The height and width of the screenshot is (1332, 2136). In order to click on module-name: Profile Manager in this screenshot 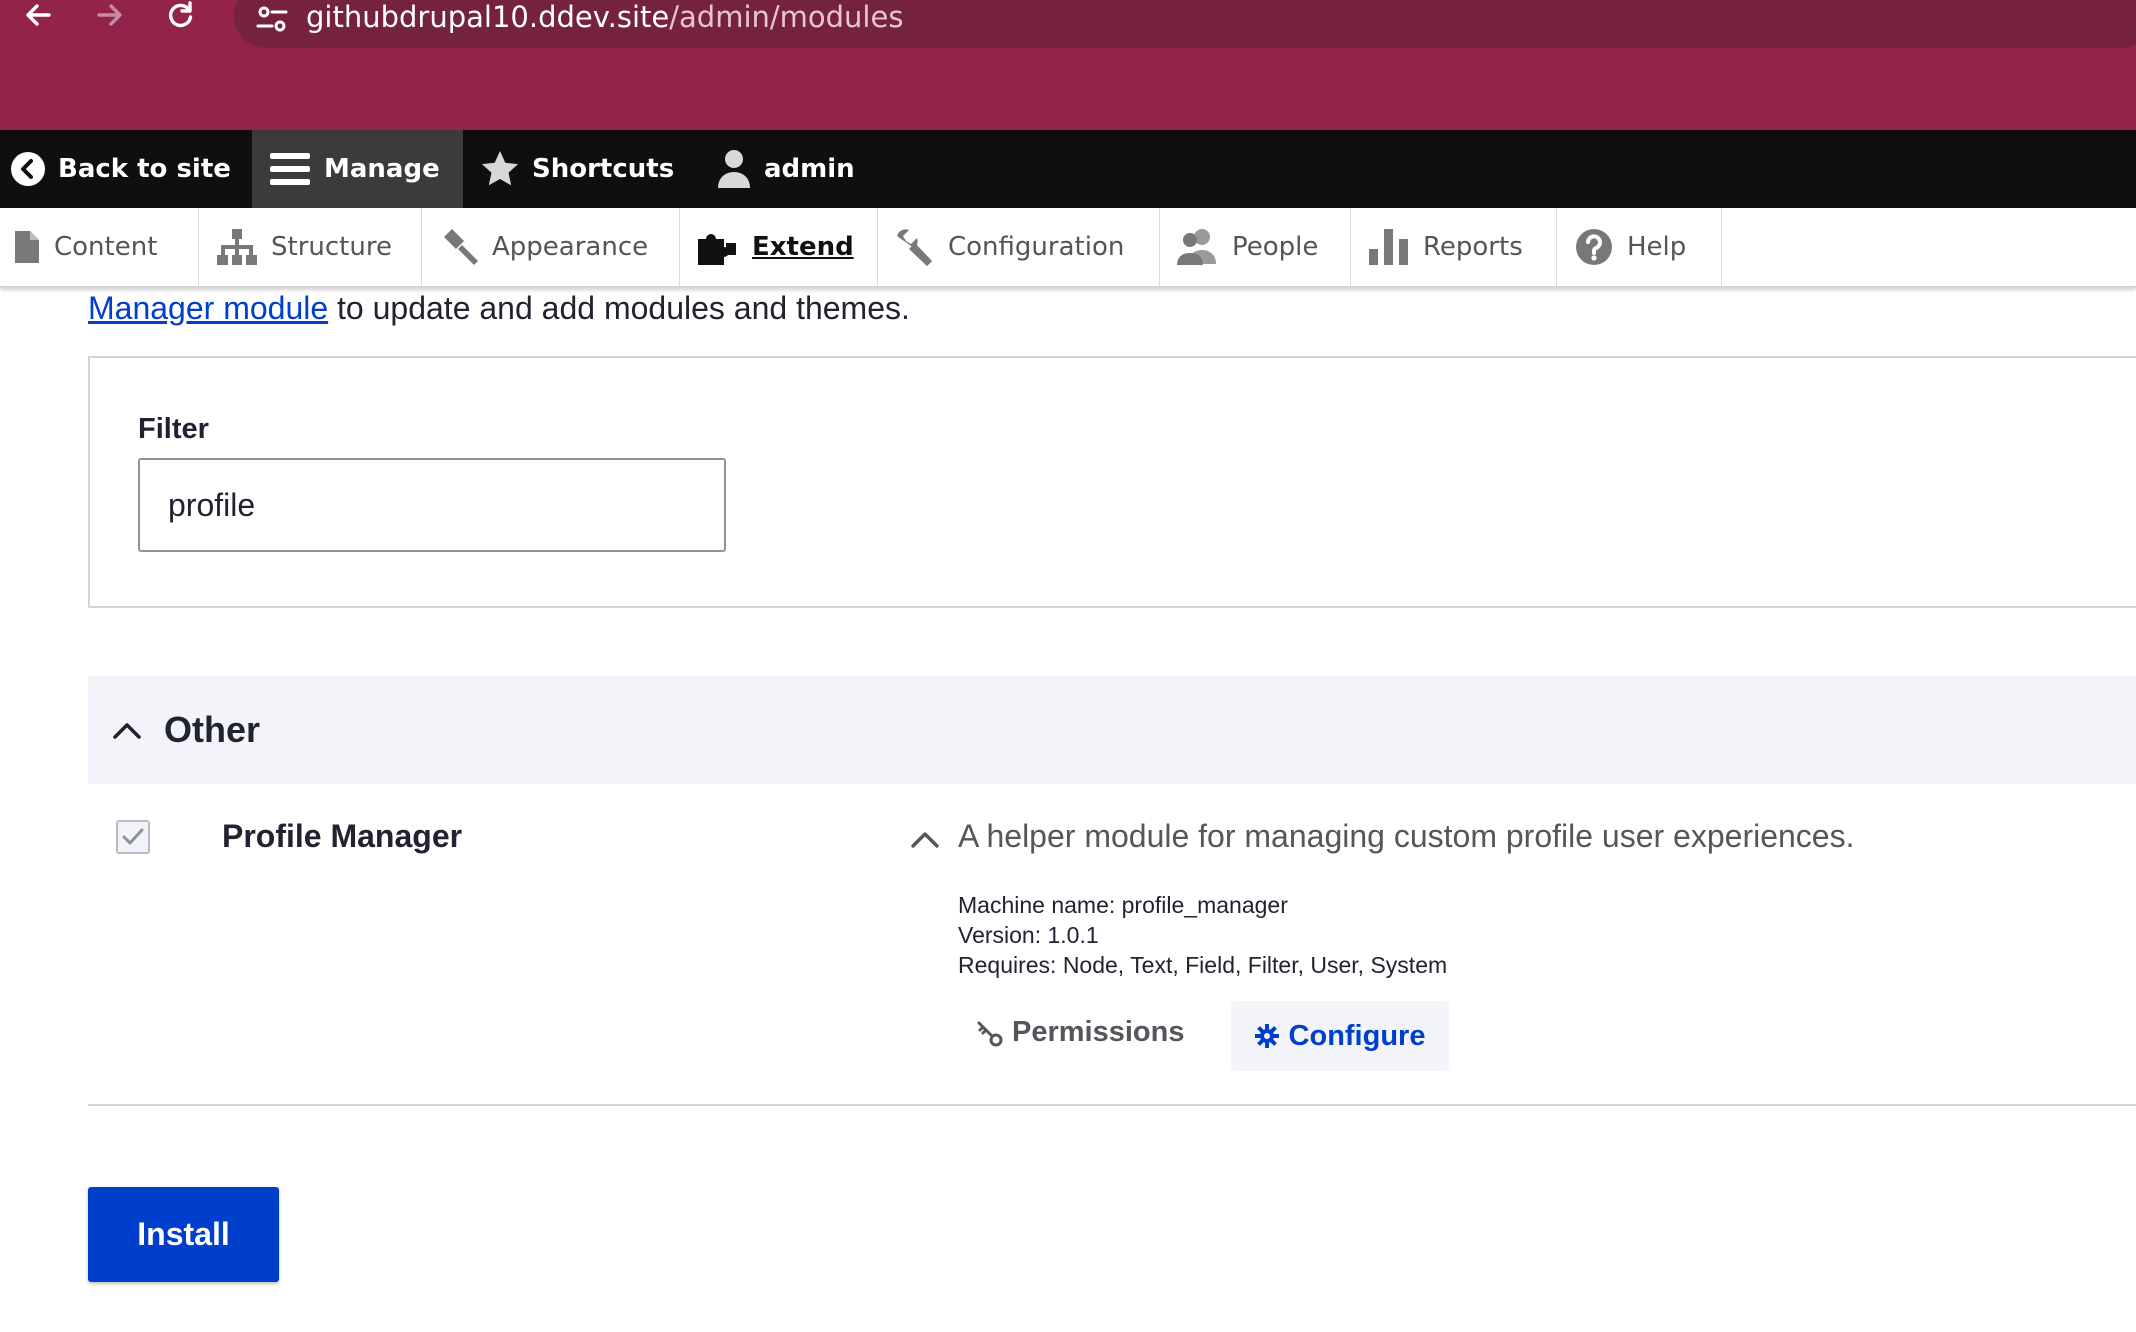, I will do `click(342, 836)`.